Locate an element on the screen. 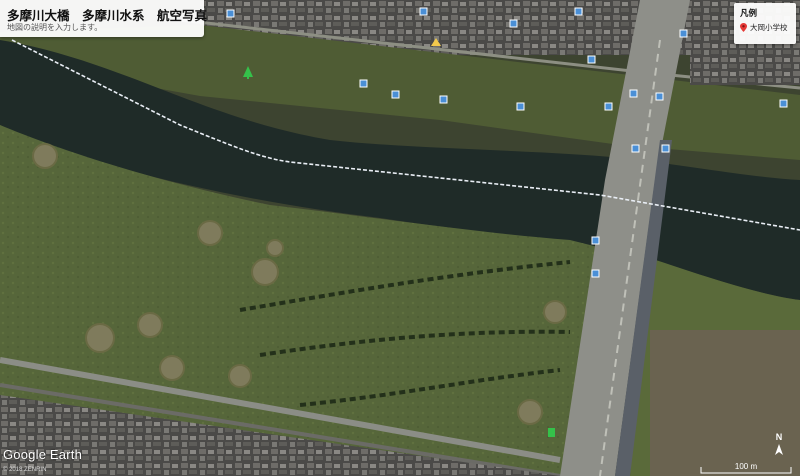 The width and height of the screenshot is (800, 476). legend-item: 大岡小学校 is located at coordinates (764, 27).